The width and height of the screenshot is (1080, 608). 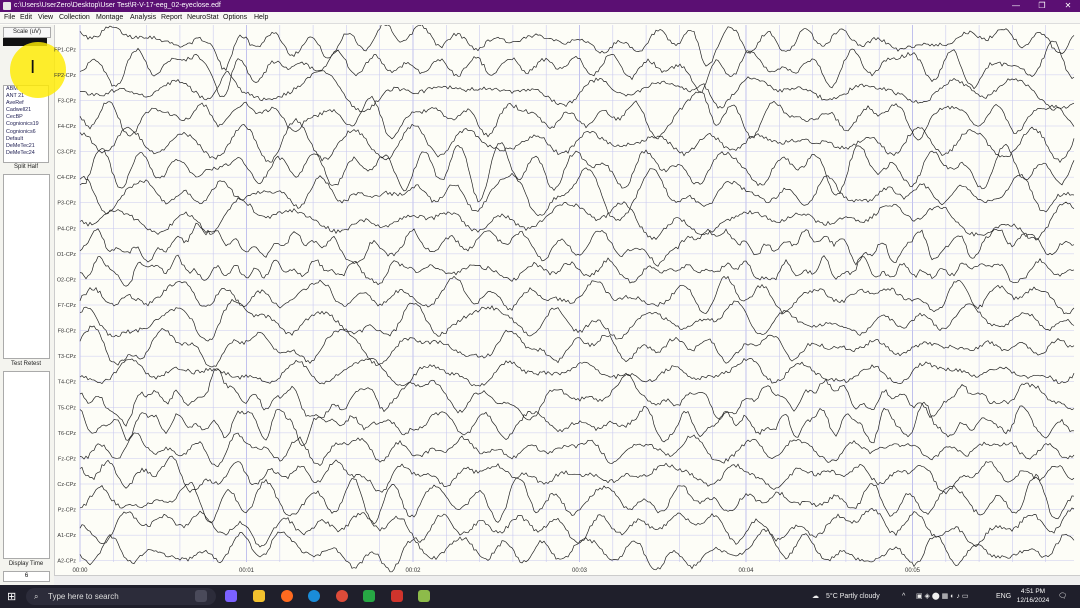 What do you see at coordinates (235, 17) in the screenshot?
I see `menu-options: Options` at bounding box center [235, 17].